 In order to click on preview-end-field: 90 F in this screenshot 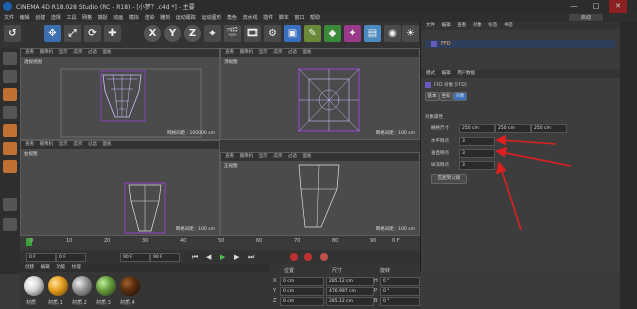, I will do `click(165, 257)`.